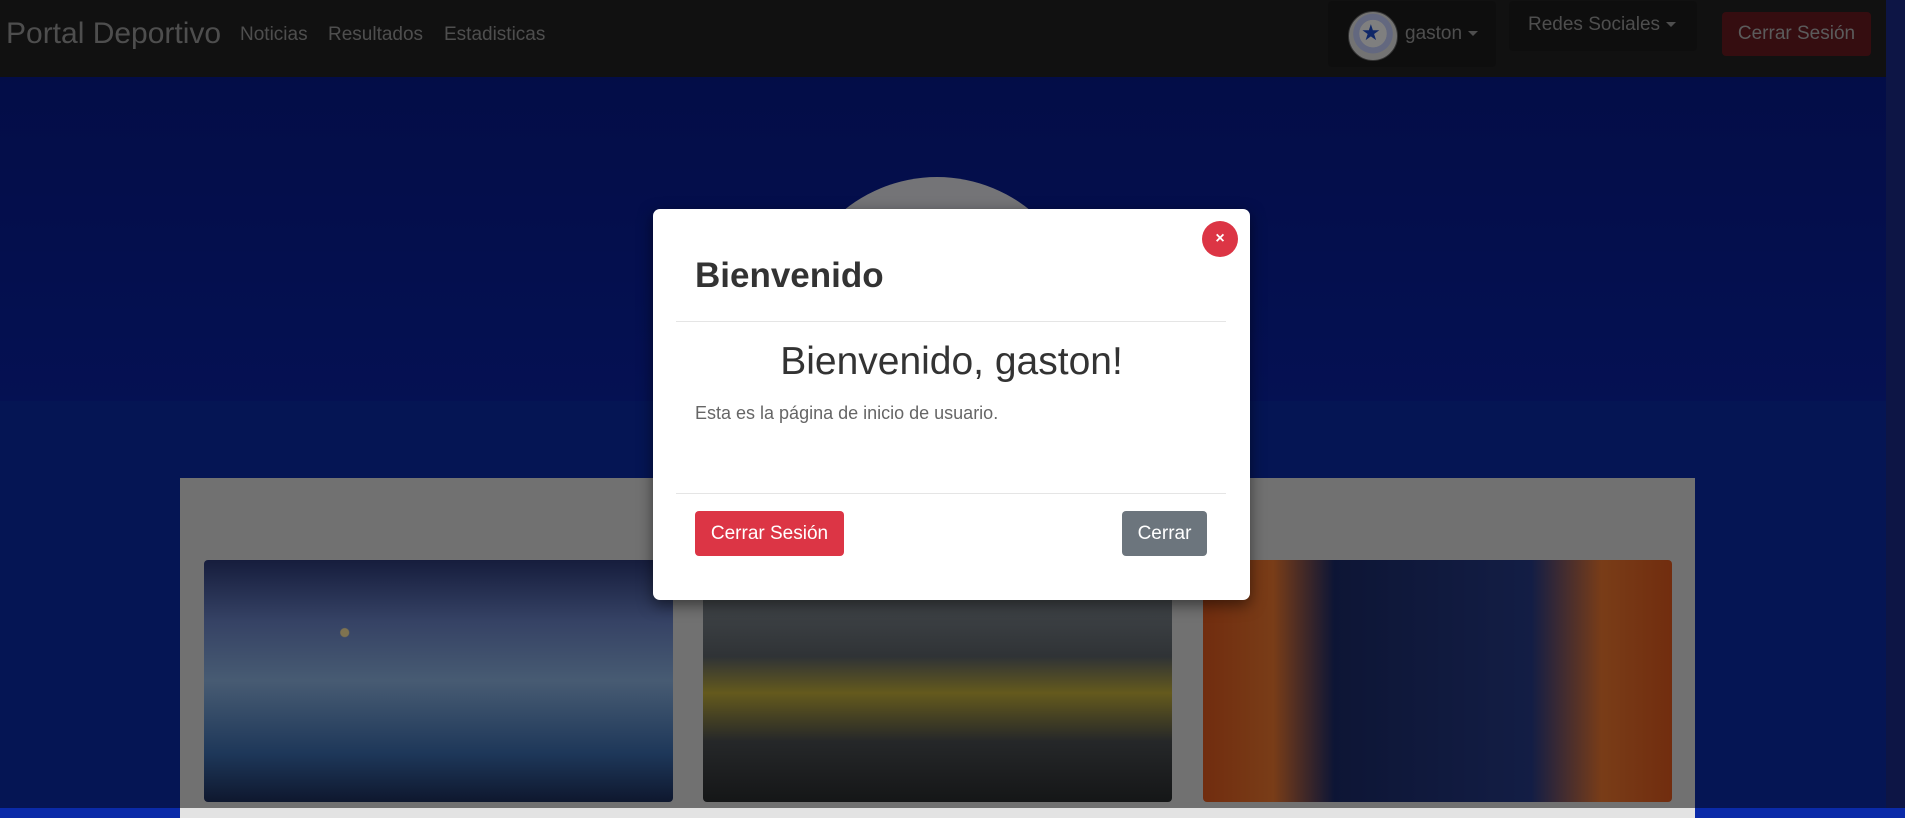 The width and height of the screenshot is (1905, 818). What do you see at coordinates (789, 275) in the screenshot?
I see `modal-title: Bienvenido` at bounding box center [789, 275].